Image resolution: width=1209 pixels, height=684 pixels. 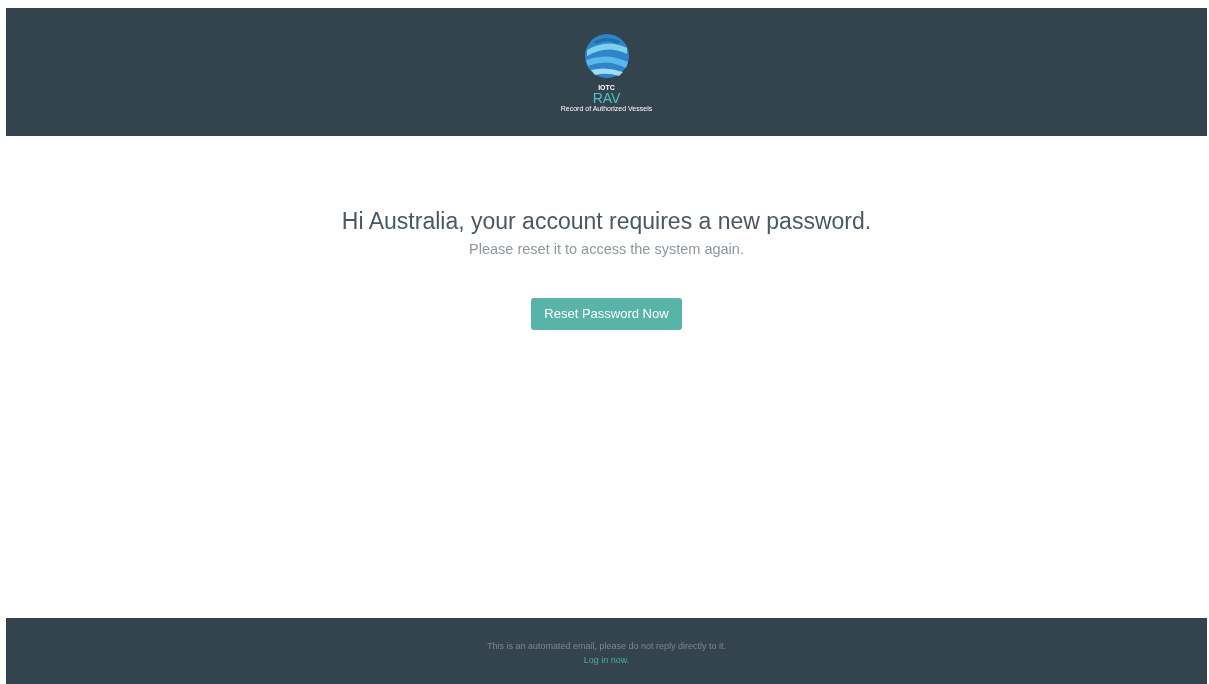 What do you see at coordinates (606, 314) in the screenshot?
I see `reset-password-button: Reset Password Now` at bounding box center [606, 314].